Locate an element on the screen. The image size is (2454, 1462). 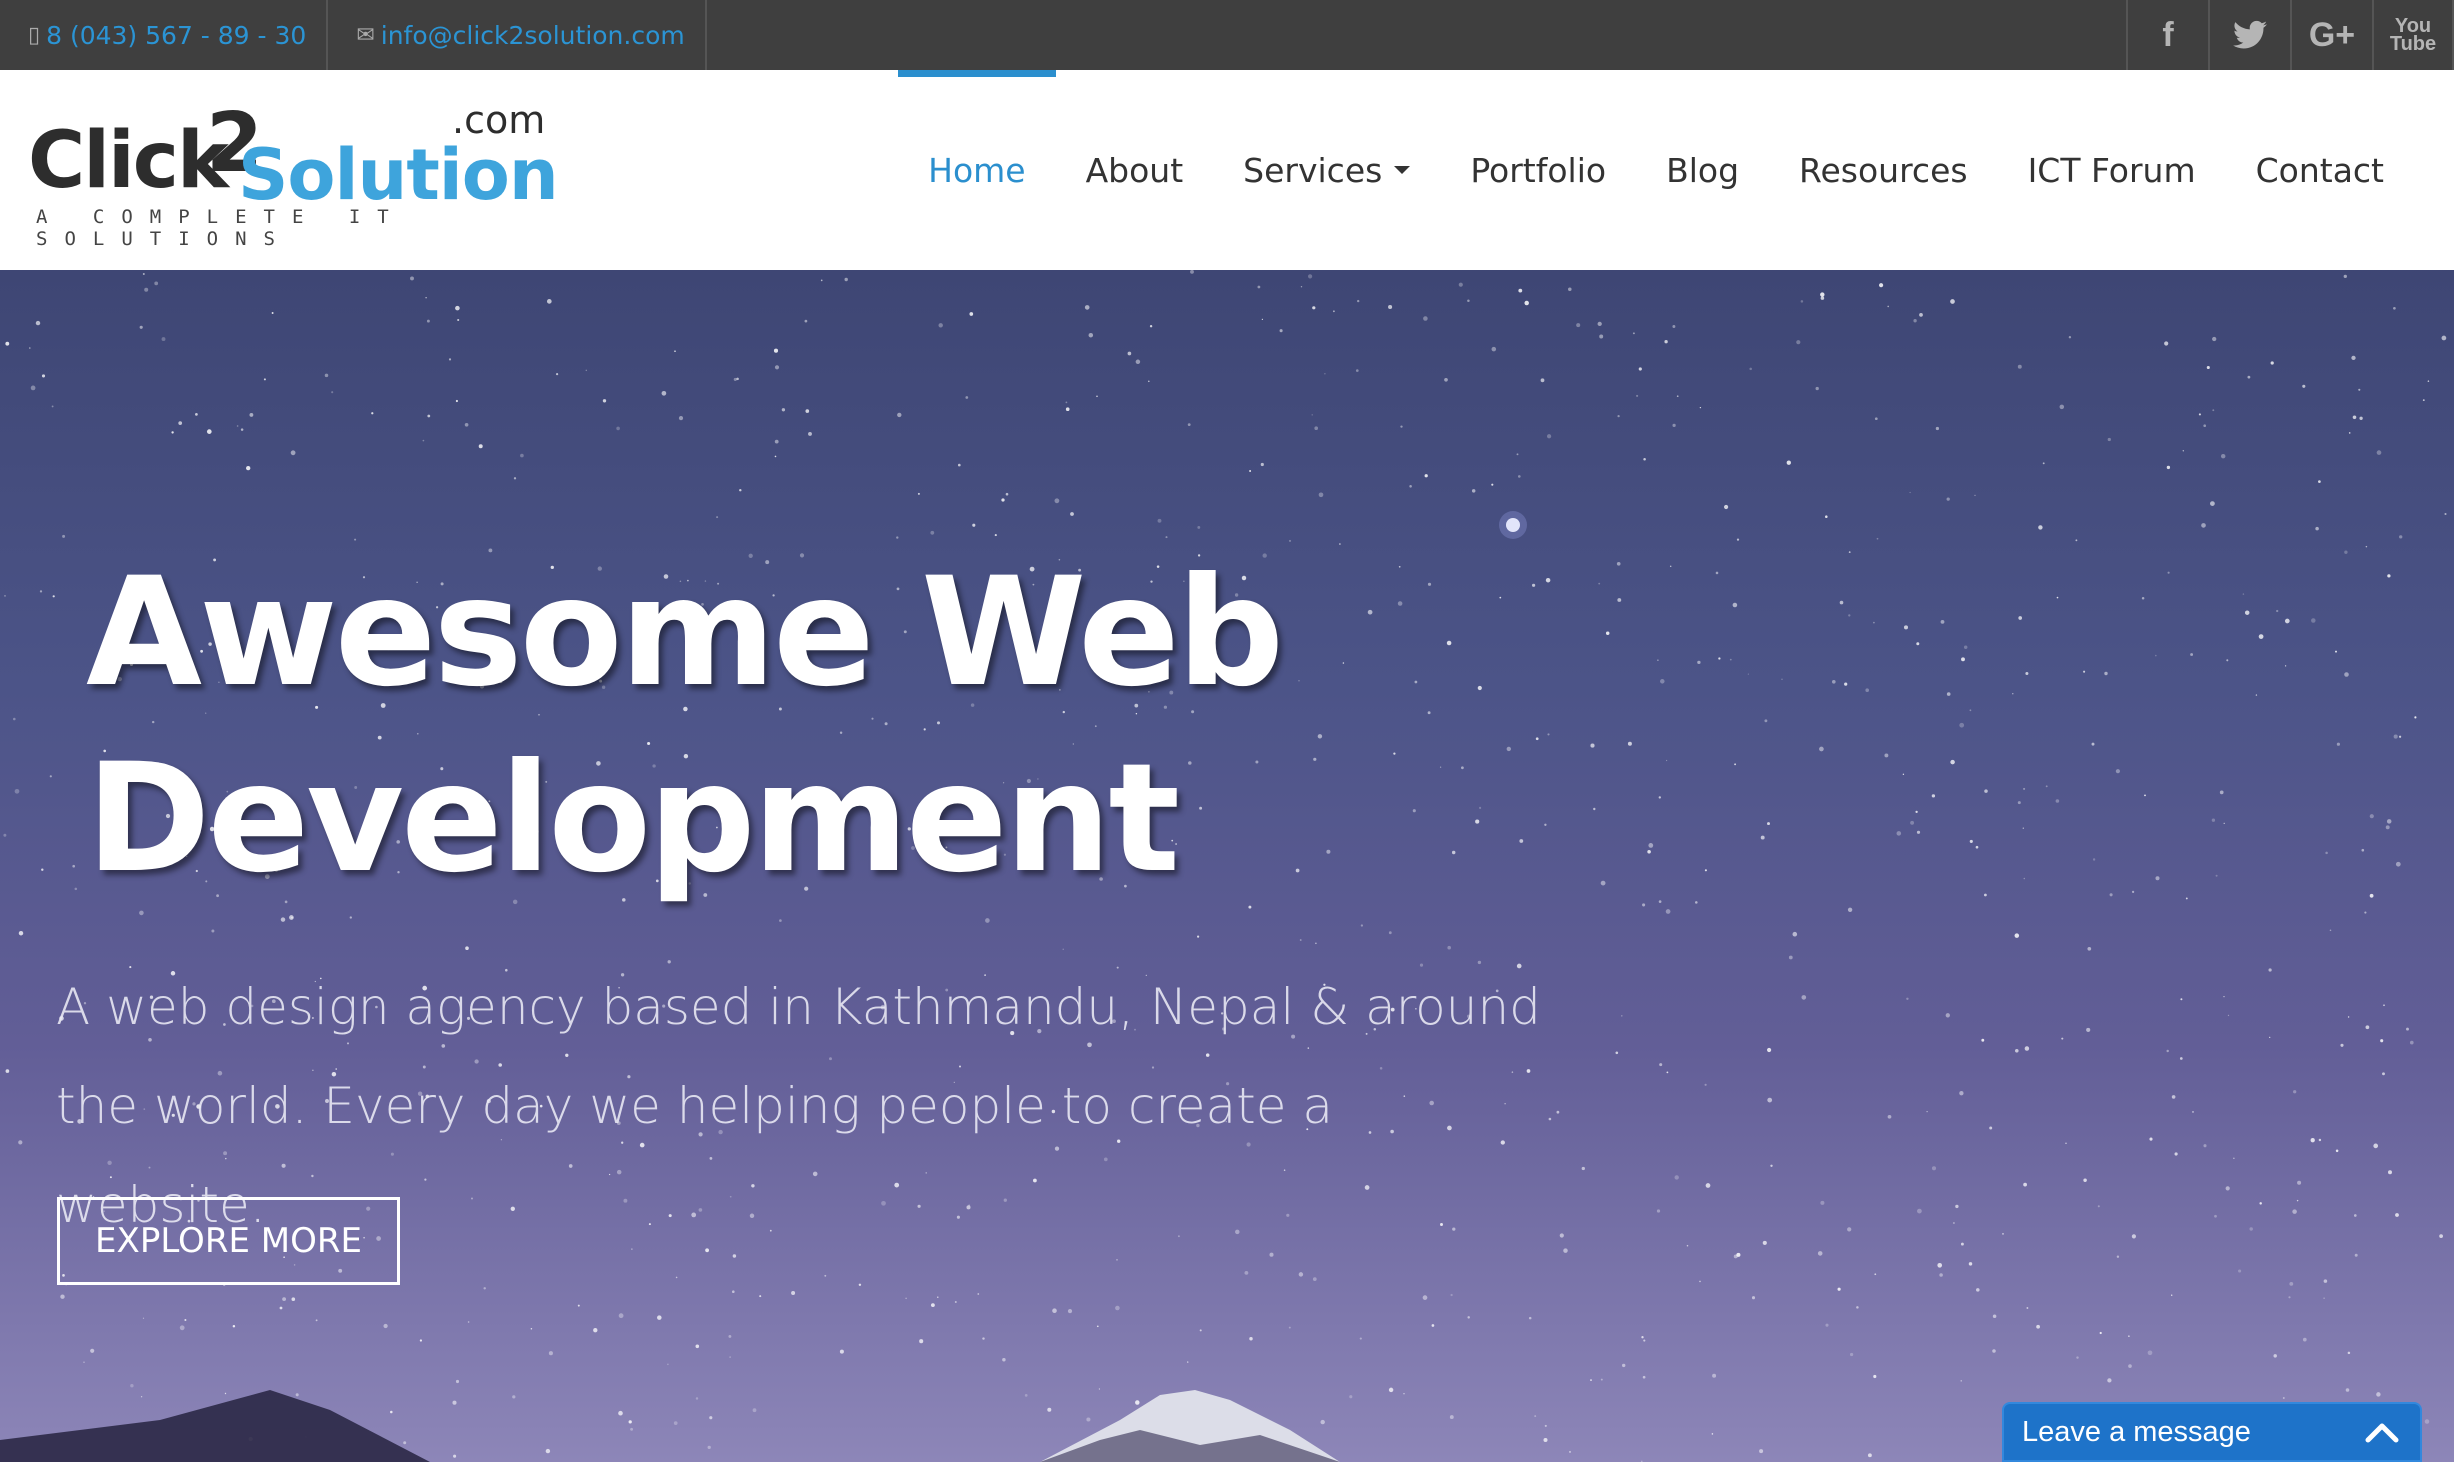
youtube-icon: You Tube is located at coordinates (2413, 35).